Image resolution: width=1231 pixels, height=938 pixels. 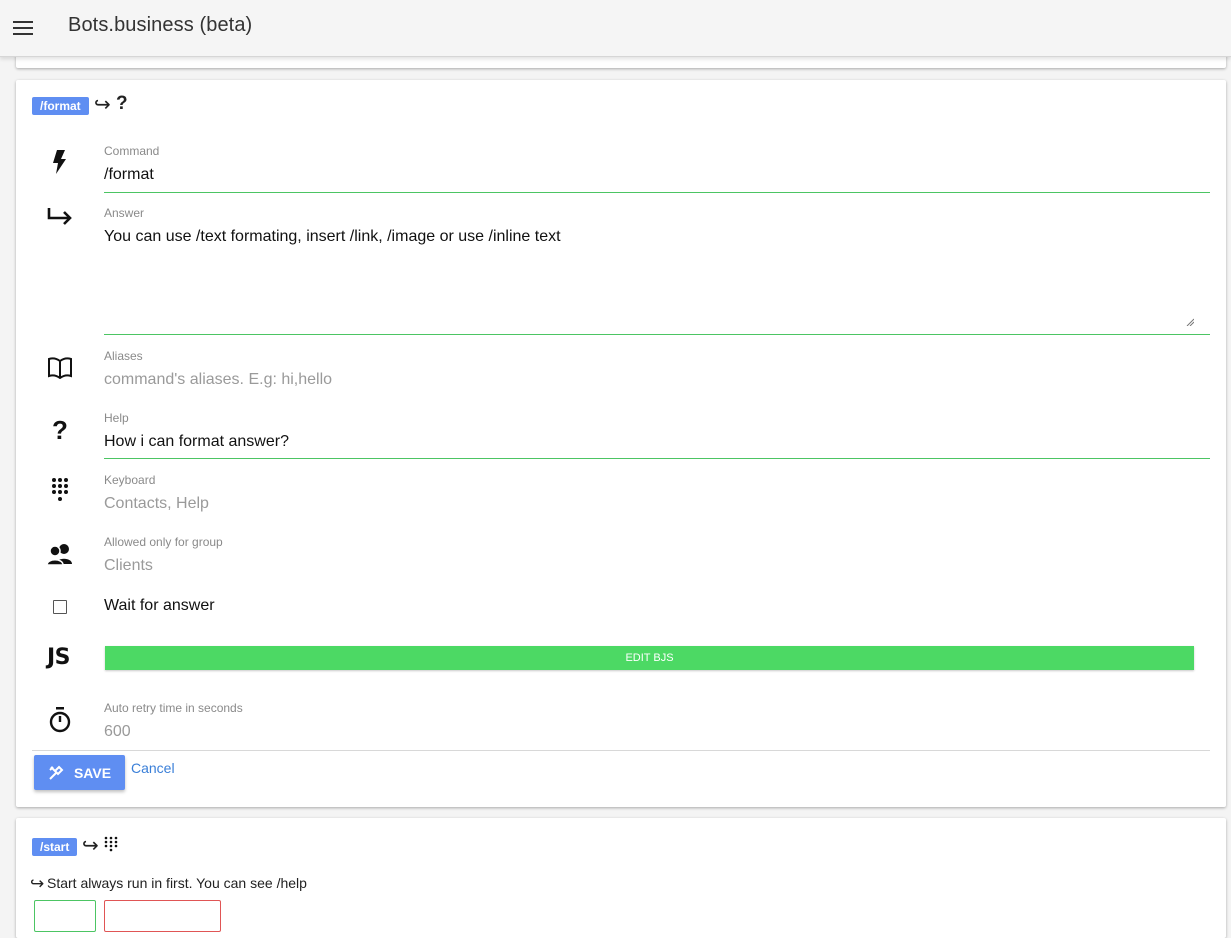 I want to click on keyboard-input: Contacts, Help, so click(x=657, y=504).